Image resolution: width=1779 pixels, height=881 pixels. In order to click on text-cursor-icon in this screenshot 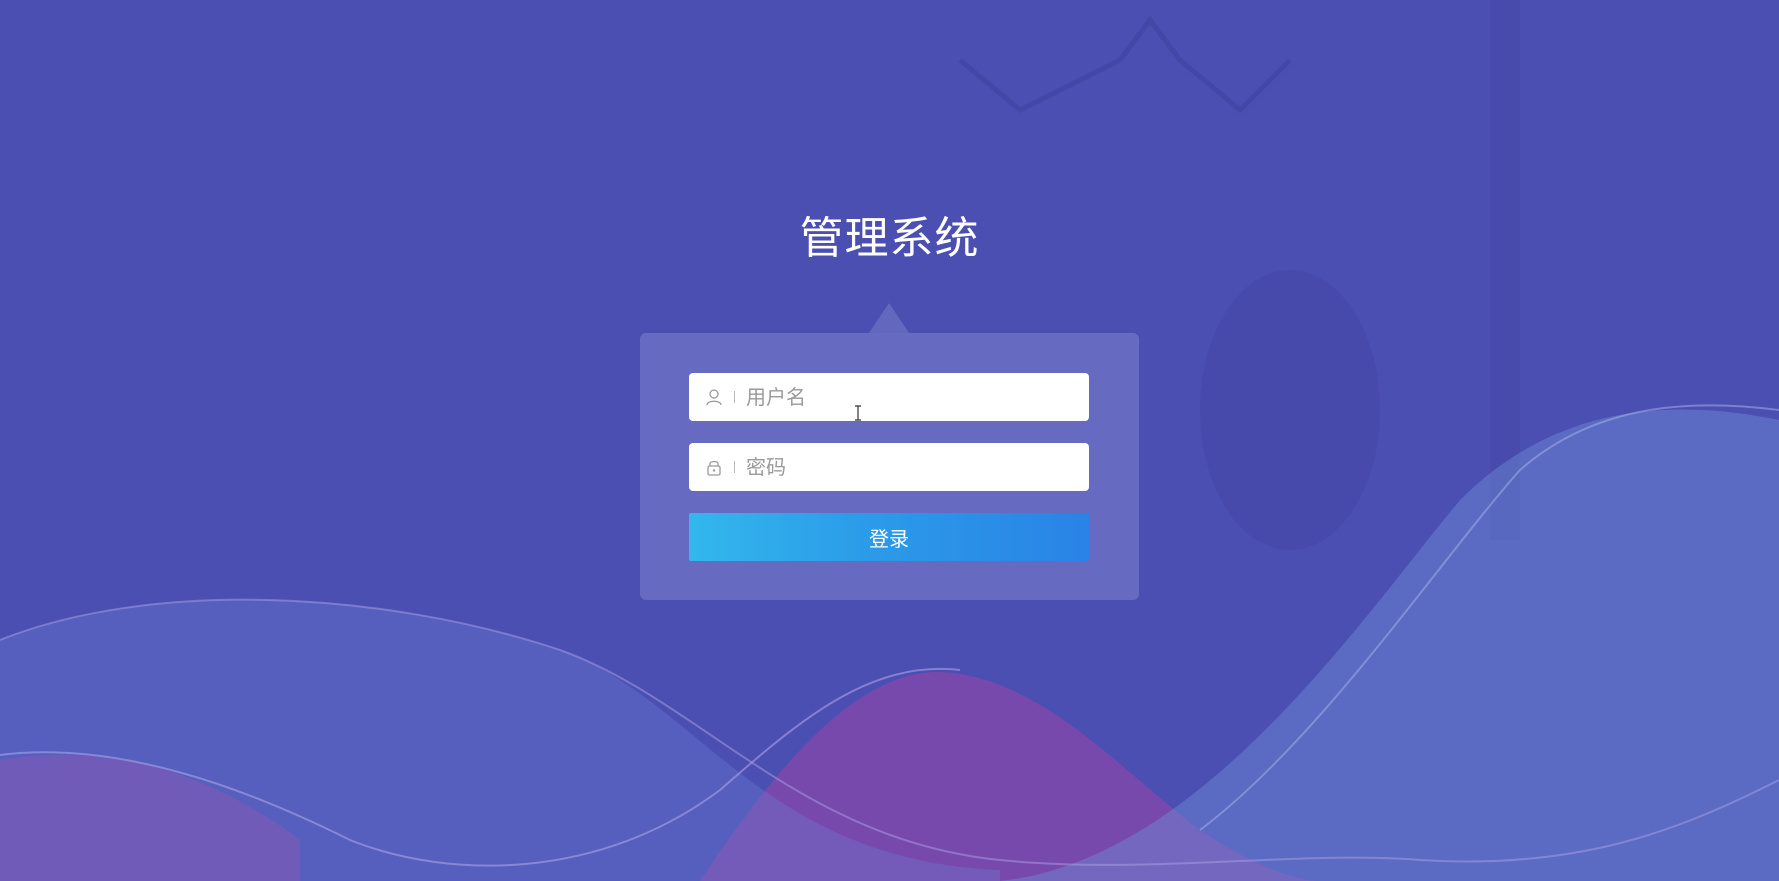, I will do `click(858, 413)`.